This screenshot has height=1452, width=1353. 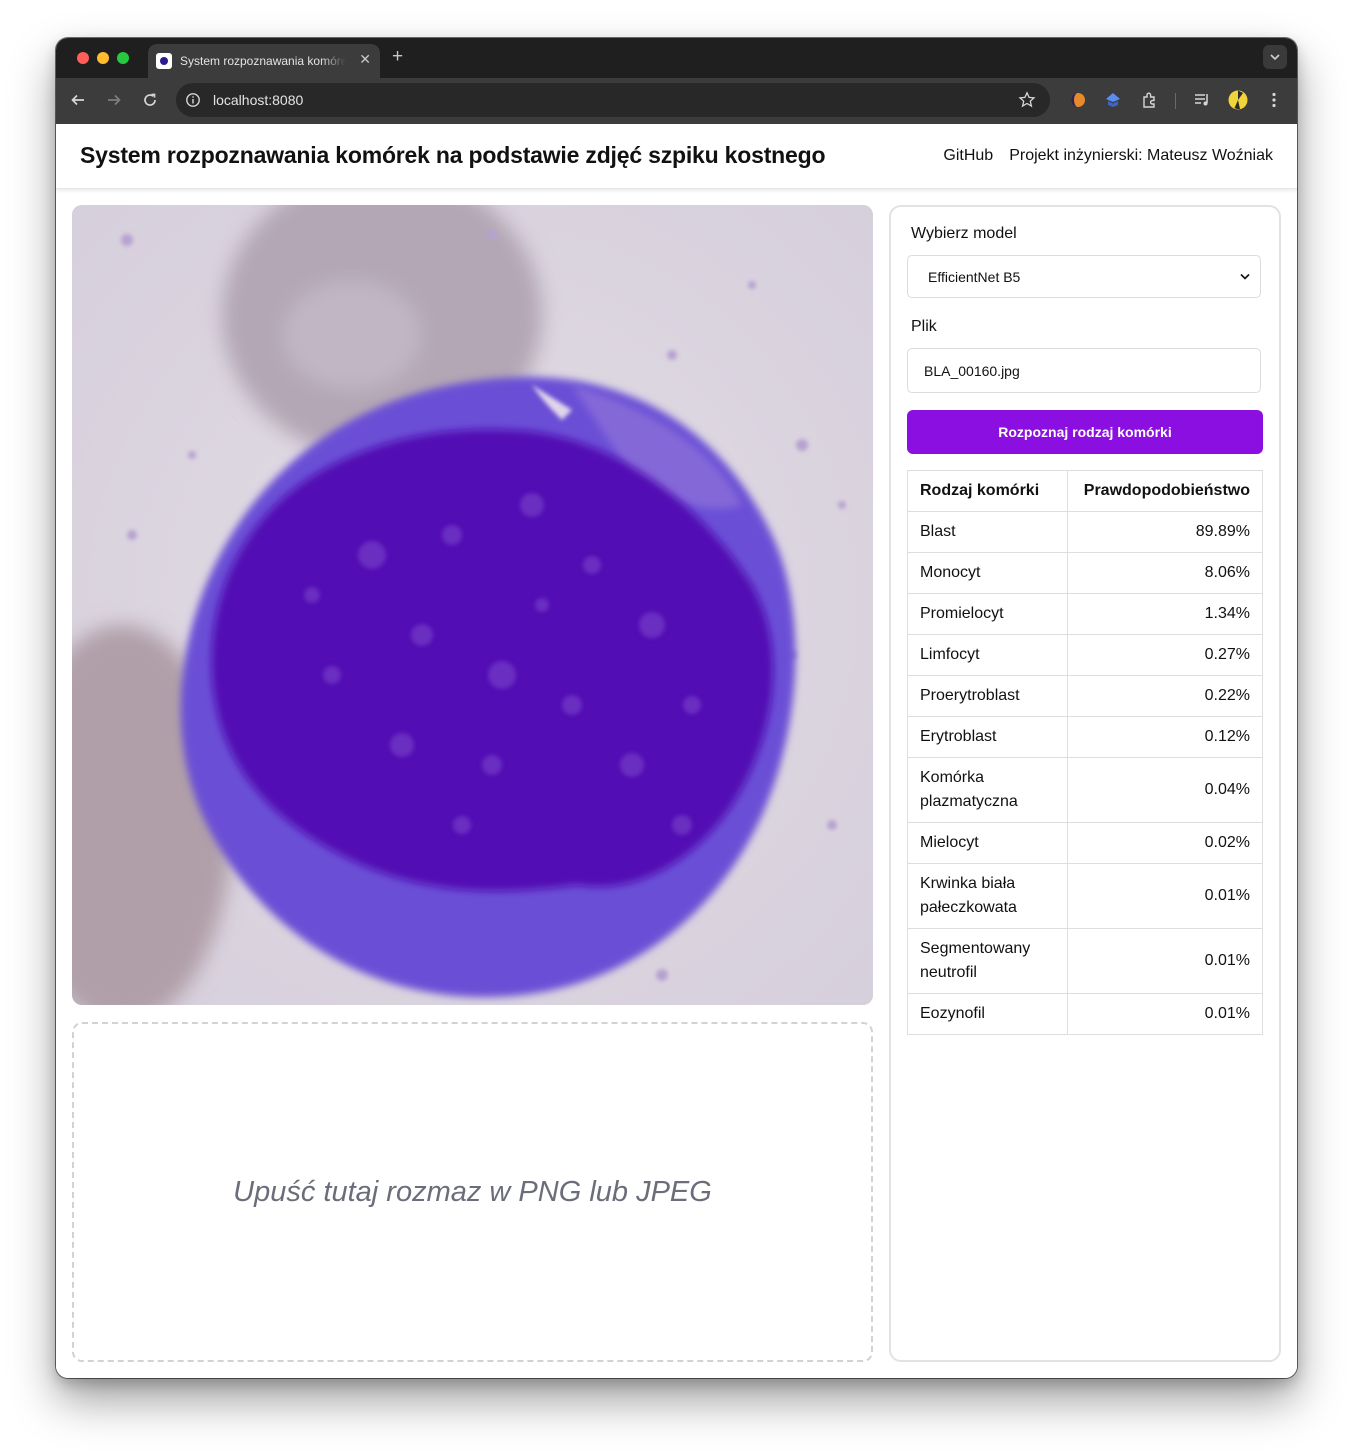 What do you see at coordinates (987, 896) in the screenshot?
I see `cell-type: Krwinka biała pałeczkowata` at bounding box center [987, 896].